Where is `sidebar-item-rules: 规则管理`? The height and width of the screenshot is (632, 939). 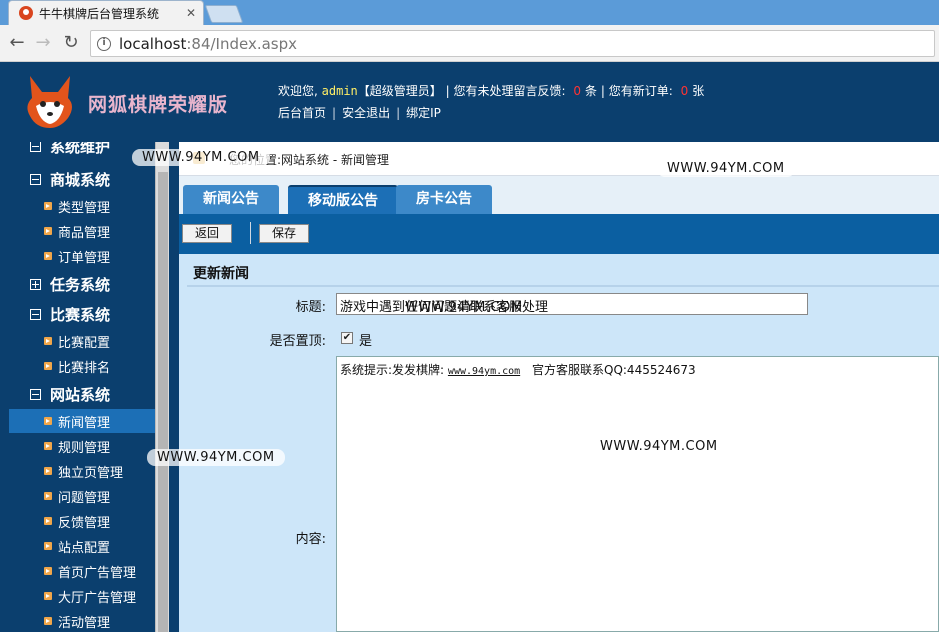
sidebar-item-rules: 规则管理 is located at coordinates (82, 446).